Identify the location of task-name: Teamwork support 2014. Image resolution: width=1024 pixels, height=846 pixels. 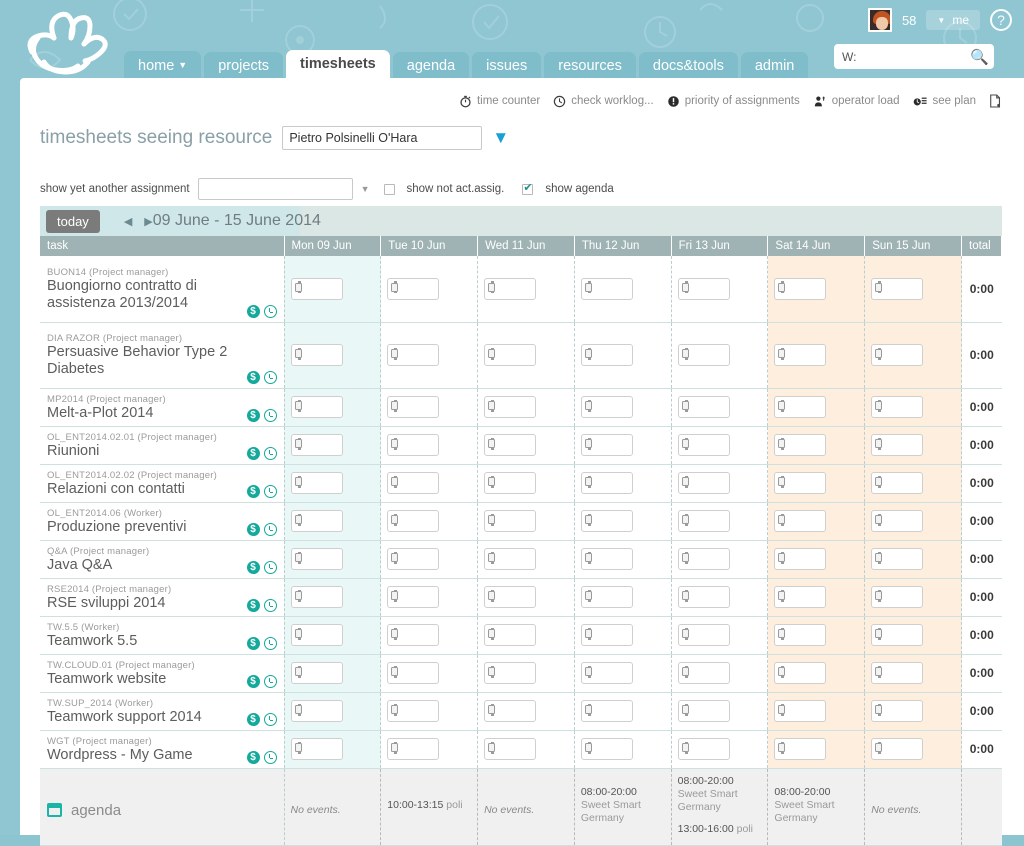
(162, 717).